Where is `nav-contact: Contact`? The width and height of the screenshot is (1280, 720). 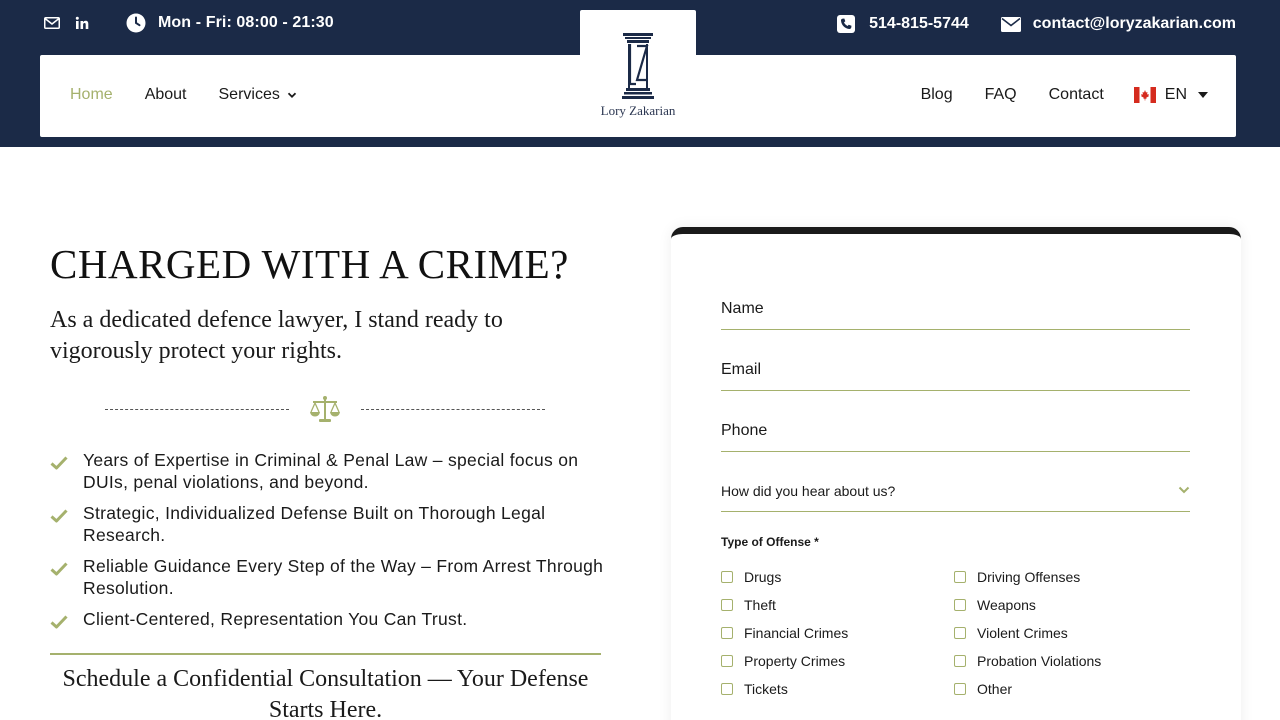
nav-contact: Contact is located at coordinates (1076, 95).